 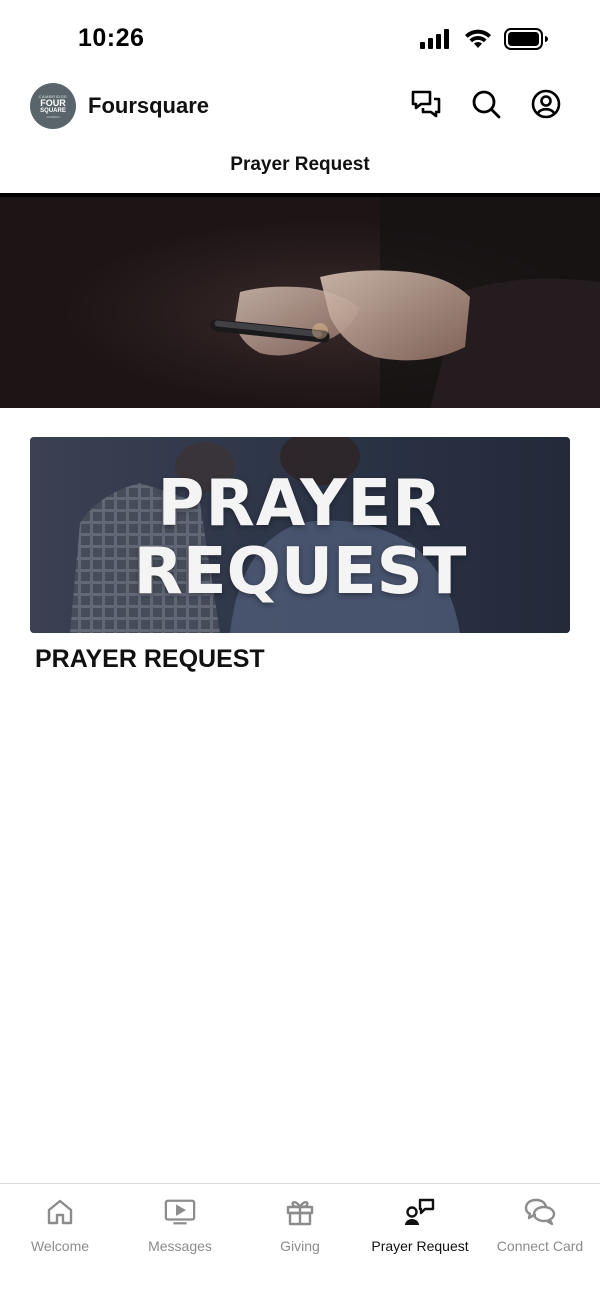 What do you see at coordinates (478, 41) in the screenshot?
I see `wifi-icon` at bounding box center [478, 41].